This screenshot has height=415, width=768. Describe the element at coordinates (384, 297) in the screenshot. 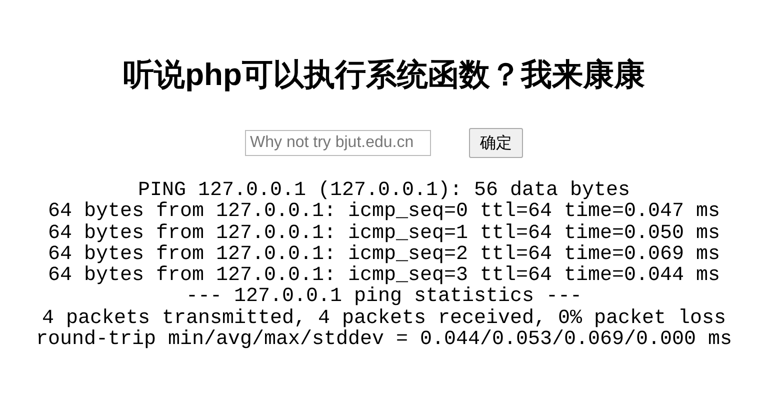

I see `output-line: --- 127.0.0.1 ping statistics ---` at that location.